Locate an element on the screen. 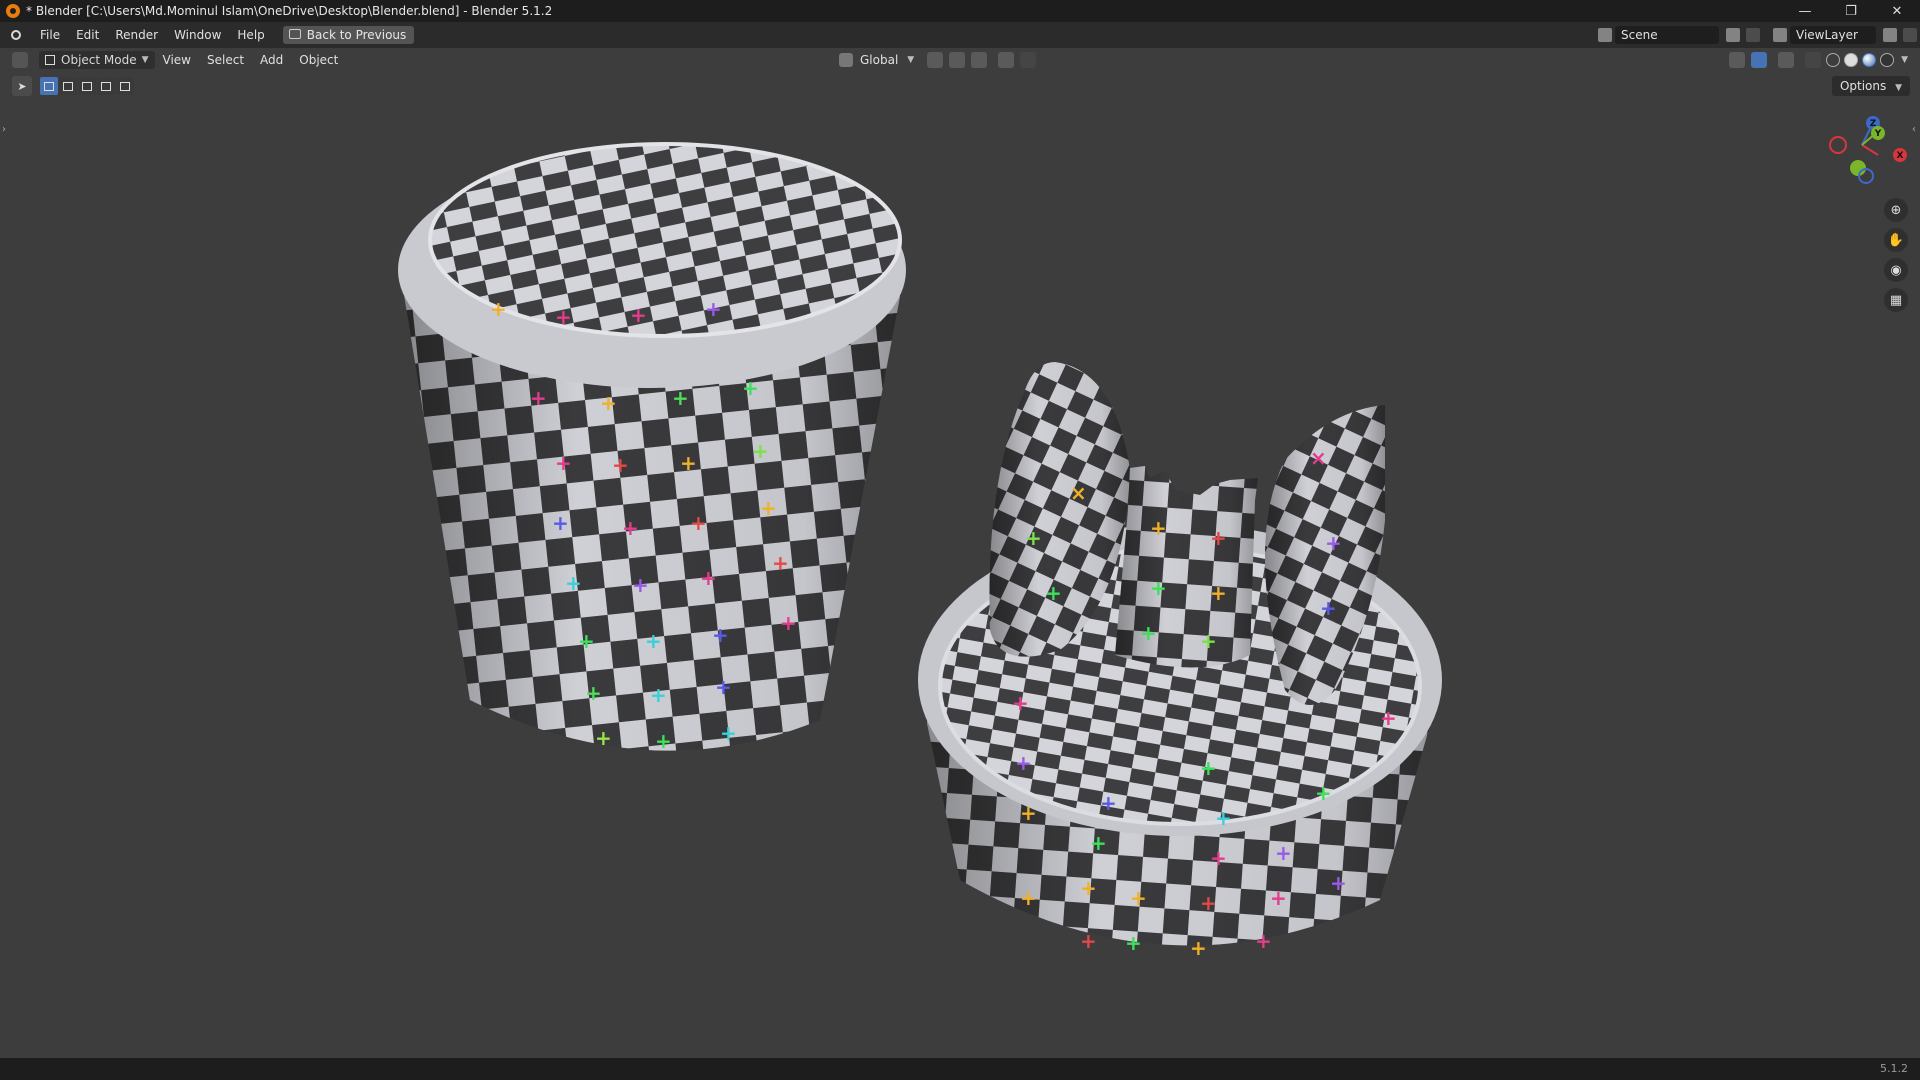 This screenshot has height=1080, width=1920. overlay-toggle-icon is located at coordinates (1786, 60).